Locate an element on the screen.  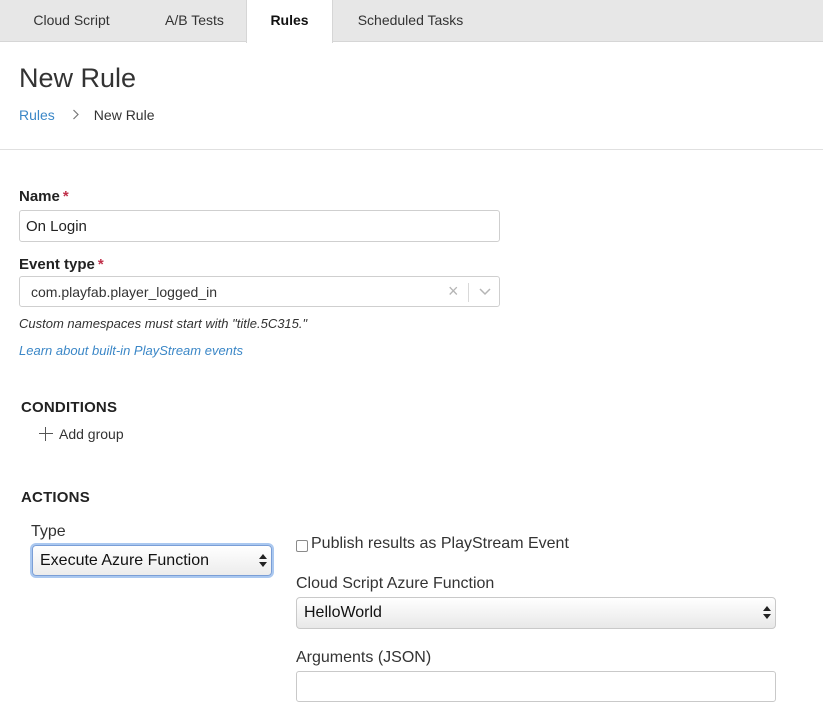
cloud-script-function-value: HelloWorld is located at coordinates (343, 612).